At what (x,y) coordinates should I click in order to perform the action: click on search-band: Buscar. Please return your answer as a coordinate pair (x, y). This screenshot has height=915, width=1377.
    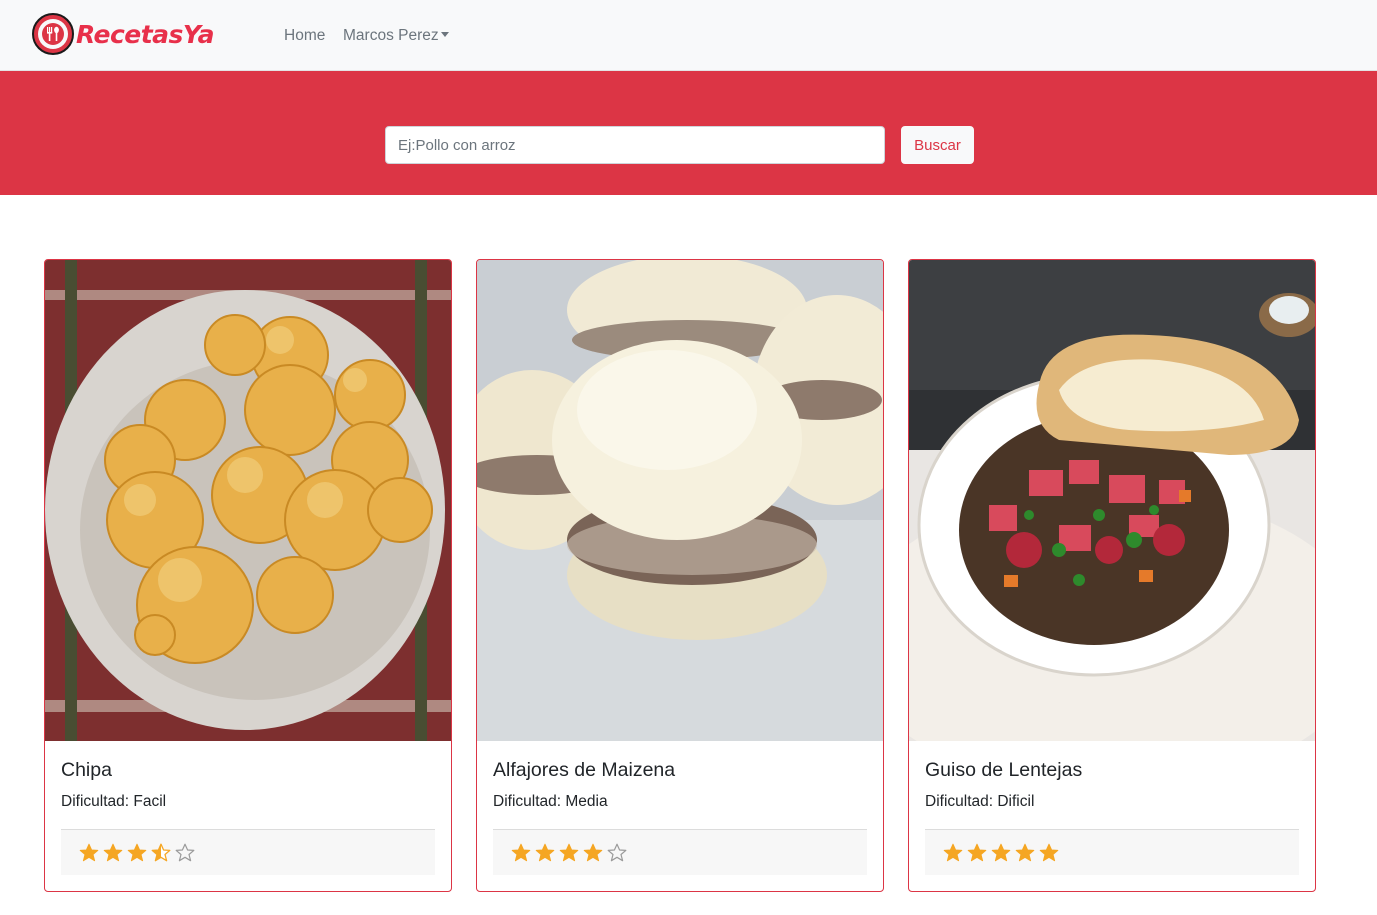
    Looking at the image, I should click on (688, 133).